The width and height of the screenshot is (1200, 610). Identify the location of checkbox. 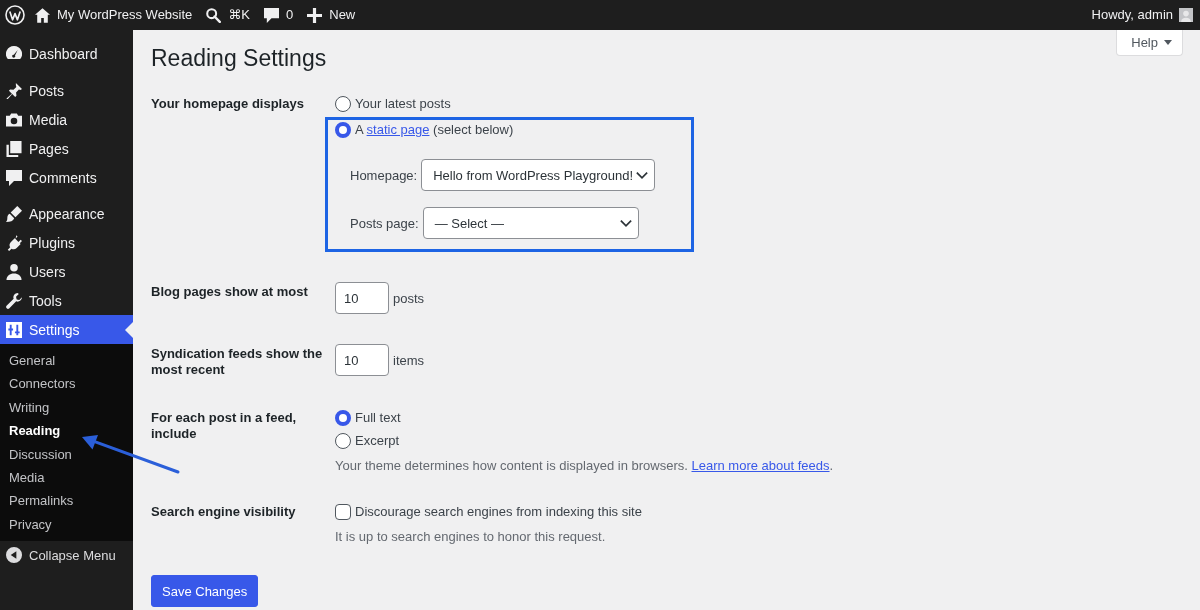
(343, 512).